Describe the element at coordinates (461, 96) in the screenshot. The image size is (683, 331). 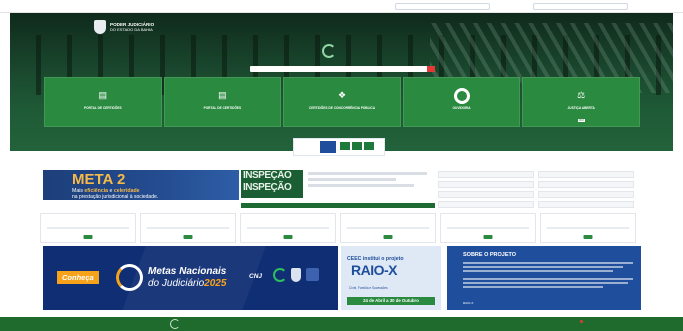
I see `ouvidoria-icon` at that location.